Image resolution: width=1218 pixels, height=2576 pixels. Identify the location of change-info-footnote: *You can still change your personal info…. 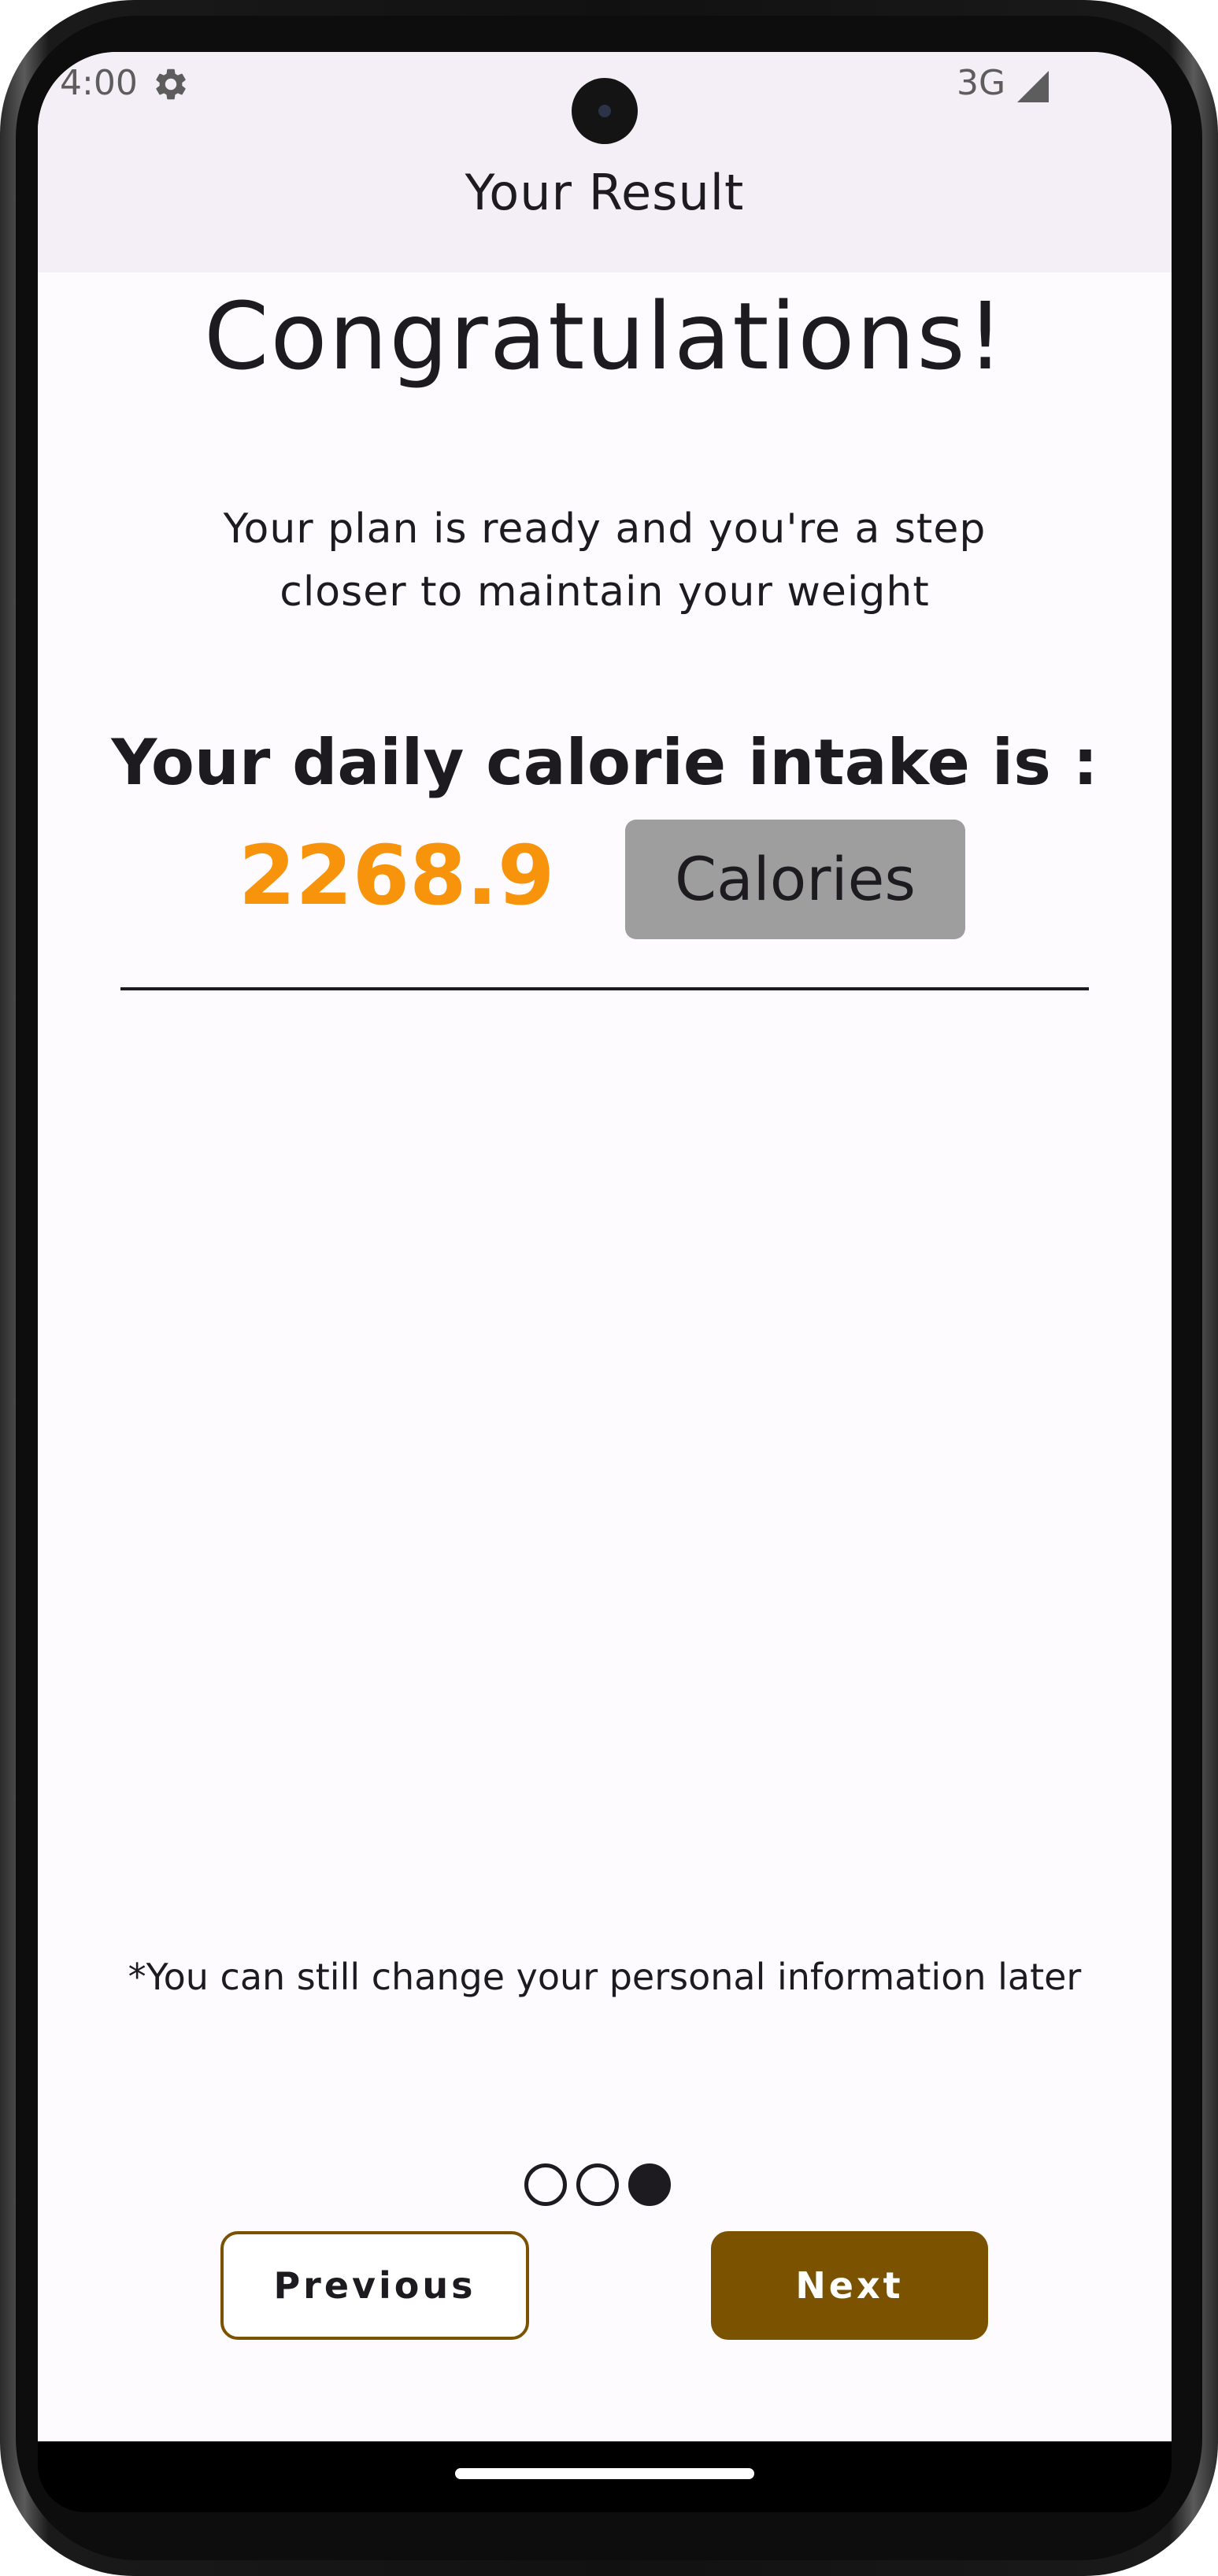
(605, 1977).